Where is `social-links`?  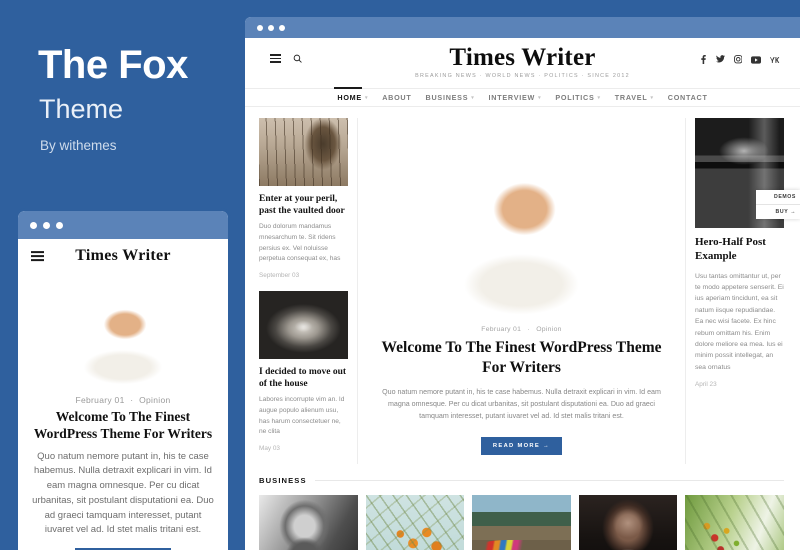
social-links is located at coordinates (740, 60).